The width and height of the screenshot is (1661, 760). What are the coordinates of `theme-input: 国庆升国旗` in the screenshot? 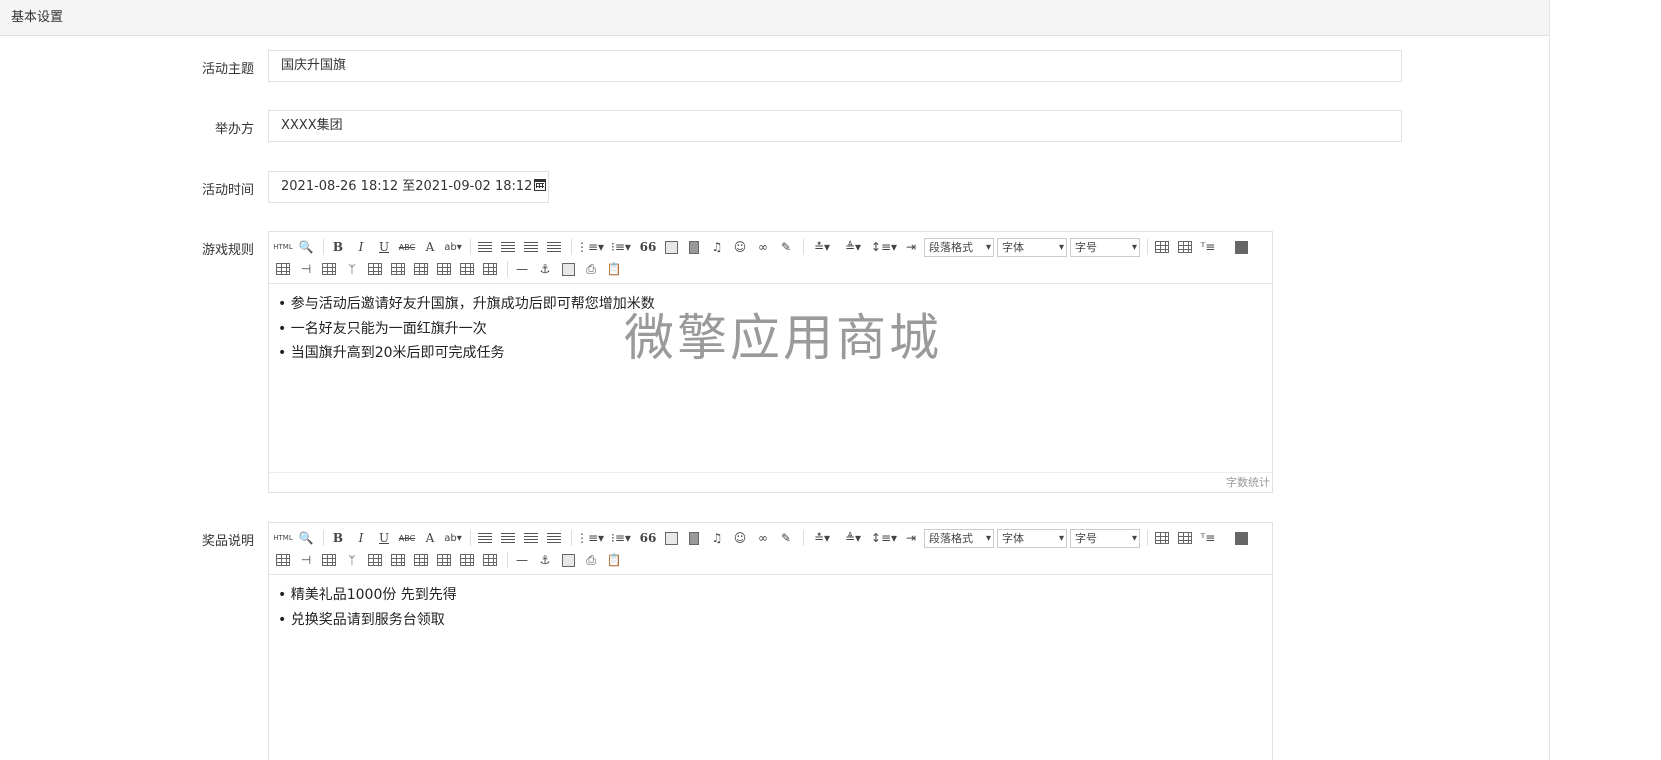 It's located at (835, 66).